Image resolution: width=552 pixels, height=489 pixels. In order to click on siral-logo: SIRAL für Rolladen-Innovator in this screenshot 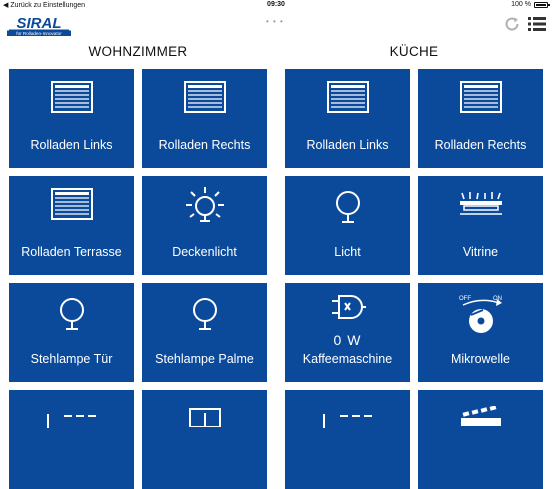, I will do `click(39, 25)`.